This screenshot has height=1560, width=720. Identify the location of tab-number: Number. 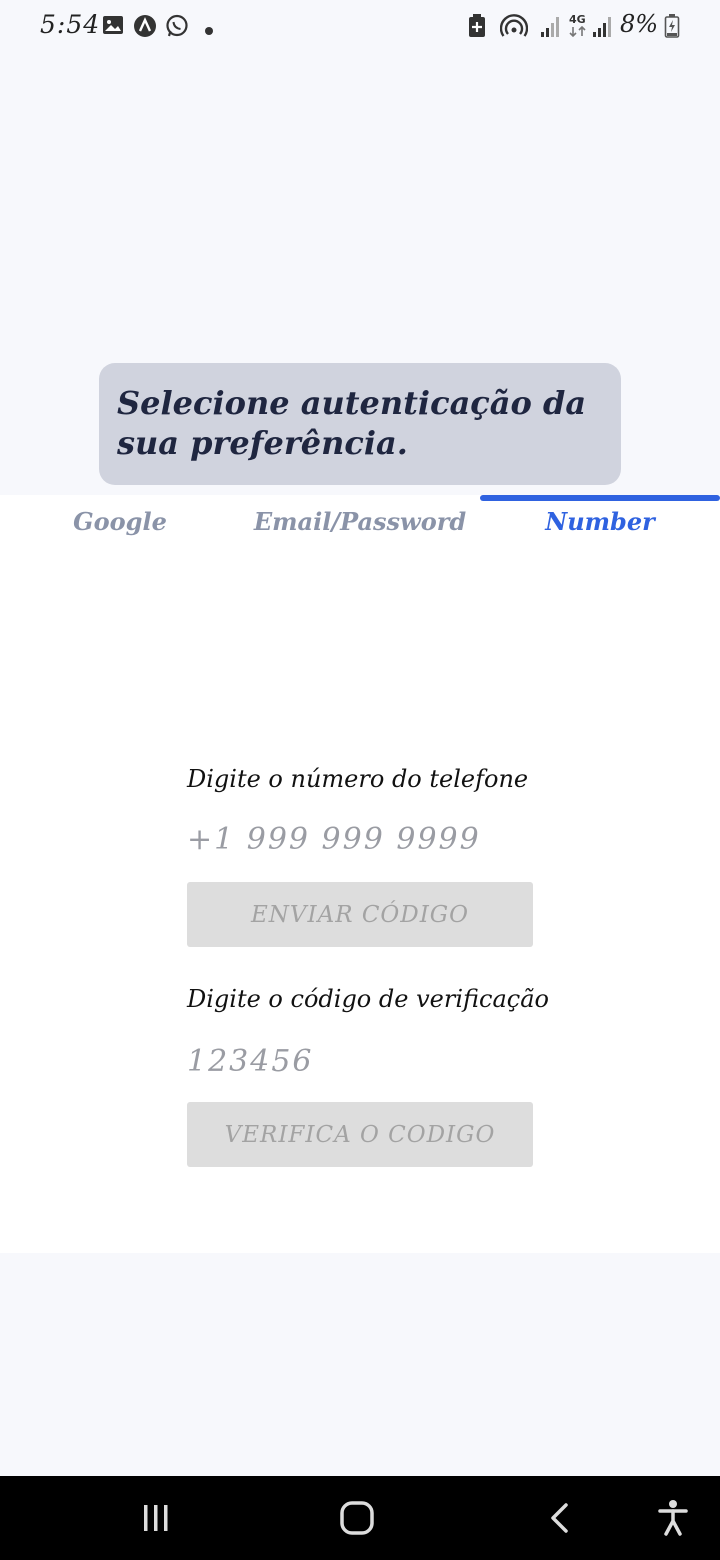
(600, 526).